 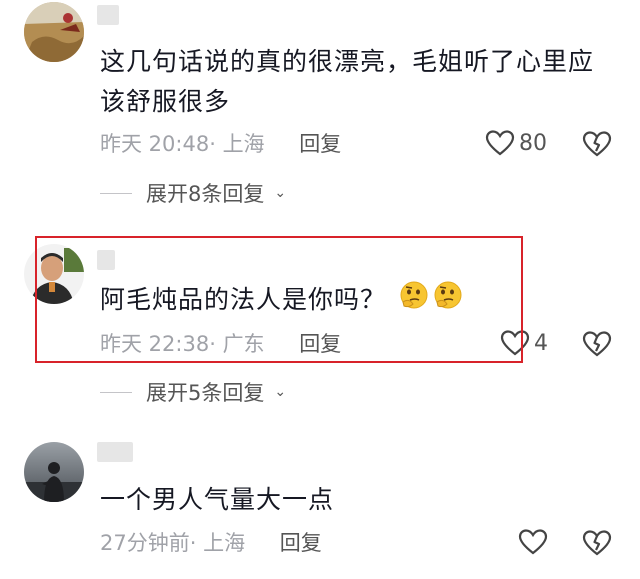 I want to click on comment-text: 阿毛炖品的法人是你吗？, so click(x=350, y=301).